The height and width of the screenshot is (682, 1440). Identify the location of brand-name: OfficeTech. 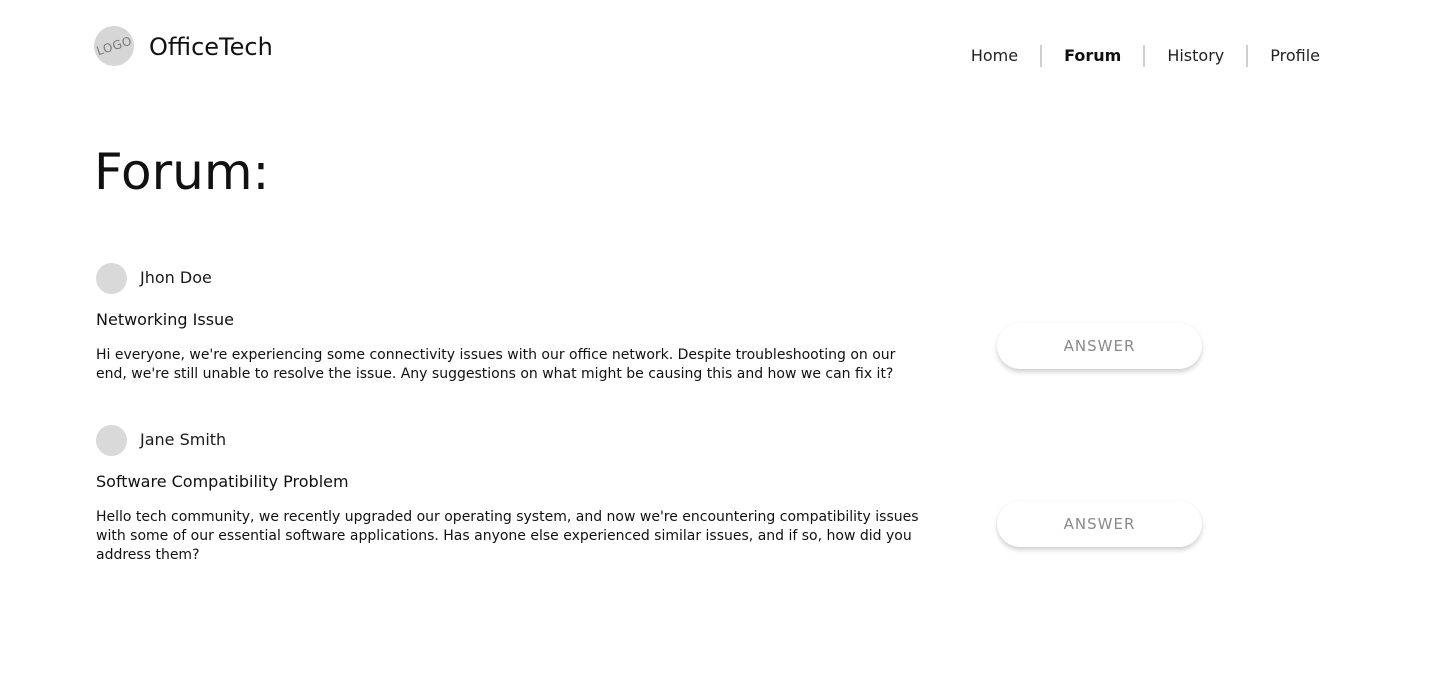
(211, 47).